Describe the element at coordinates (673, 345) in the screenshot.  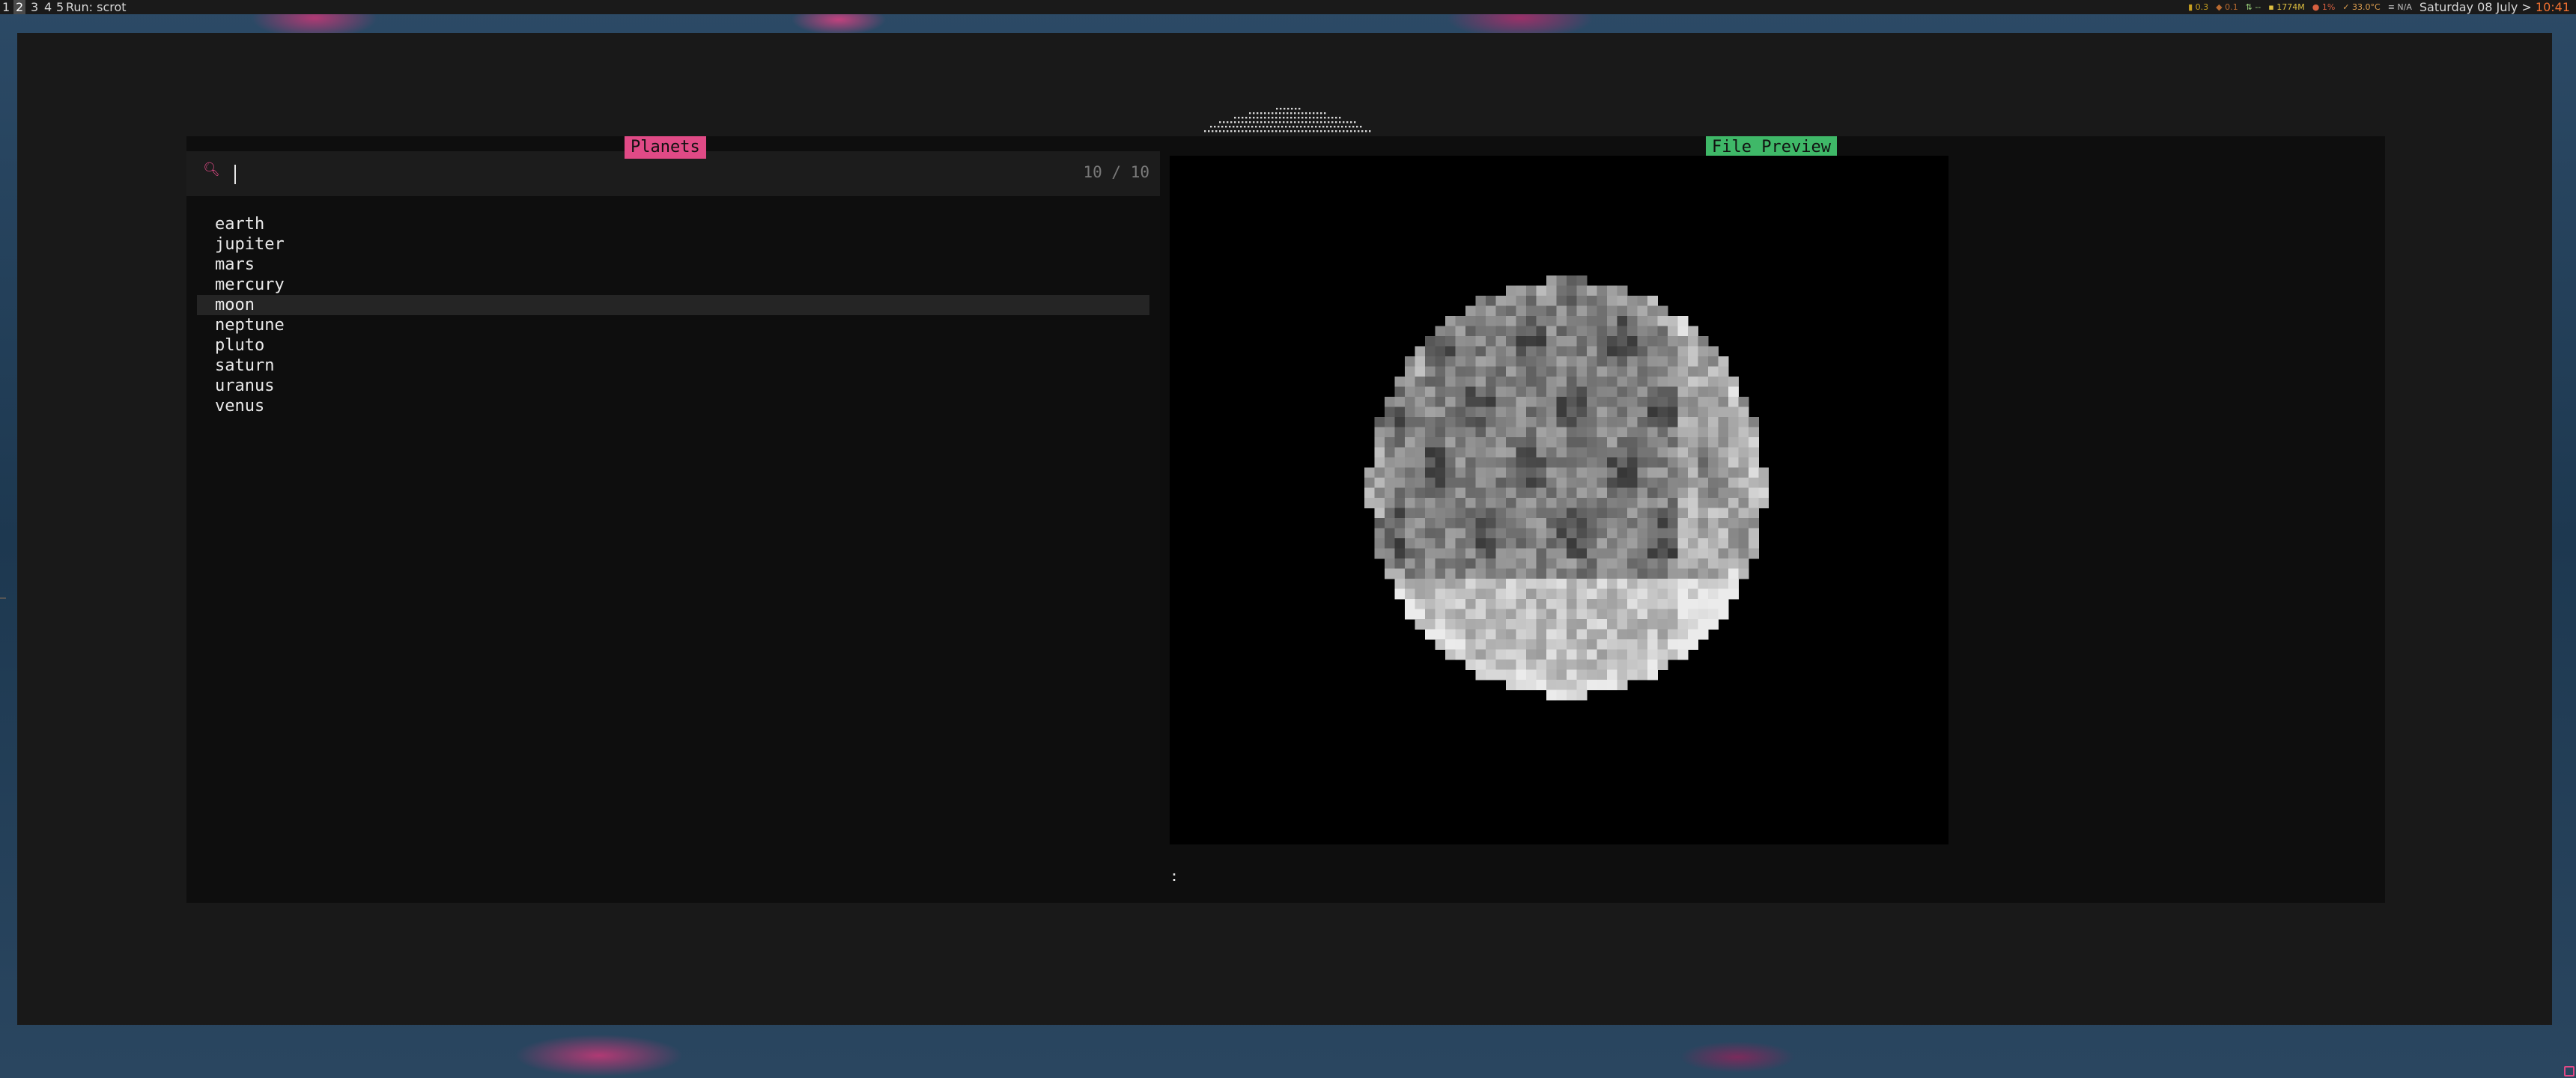
I see `list-item-pluto: pluto` at that location.